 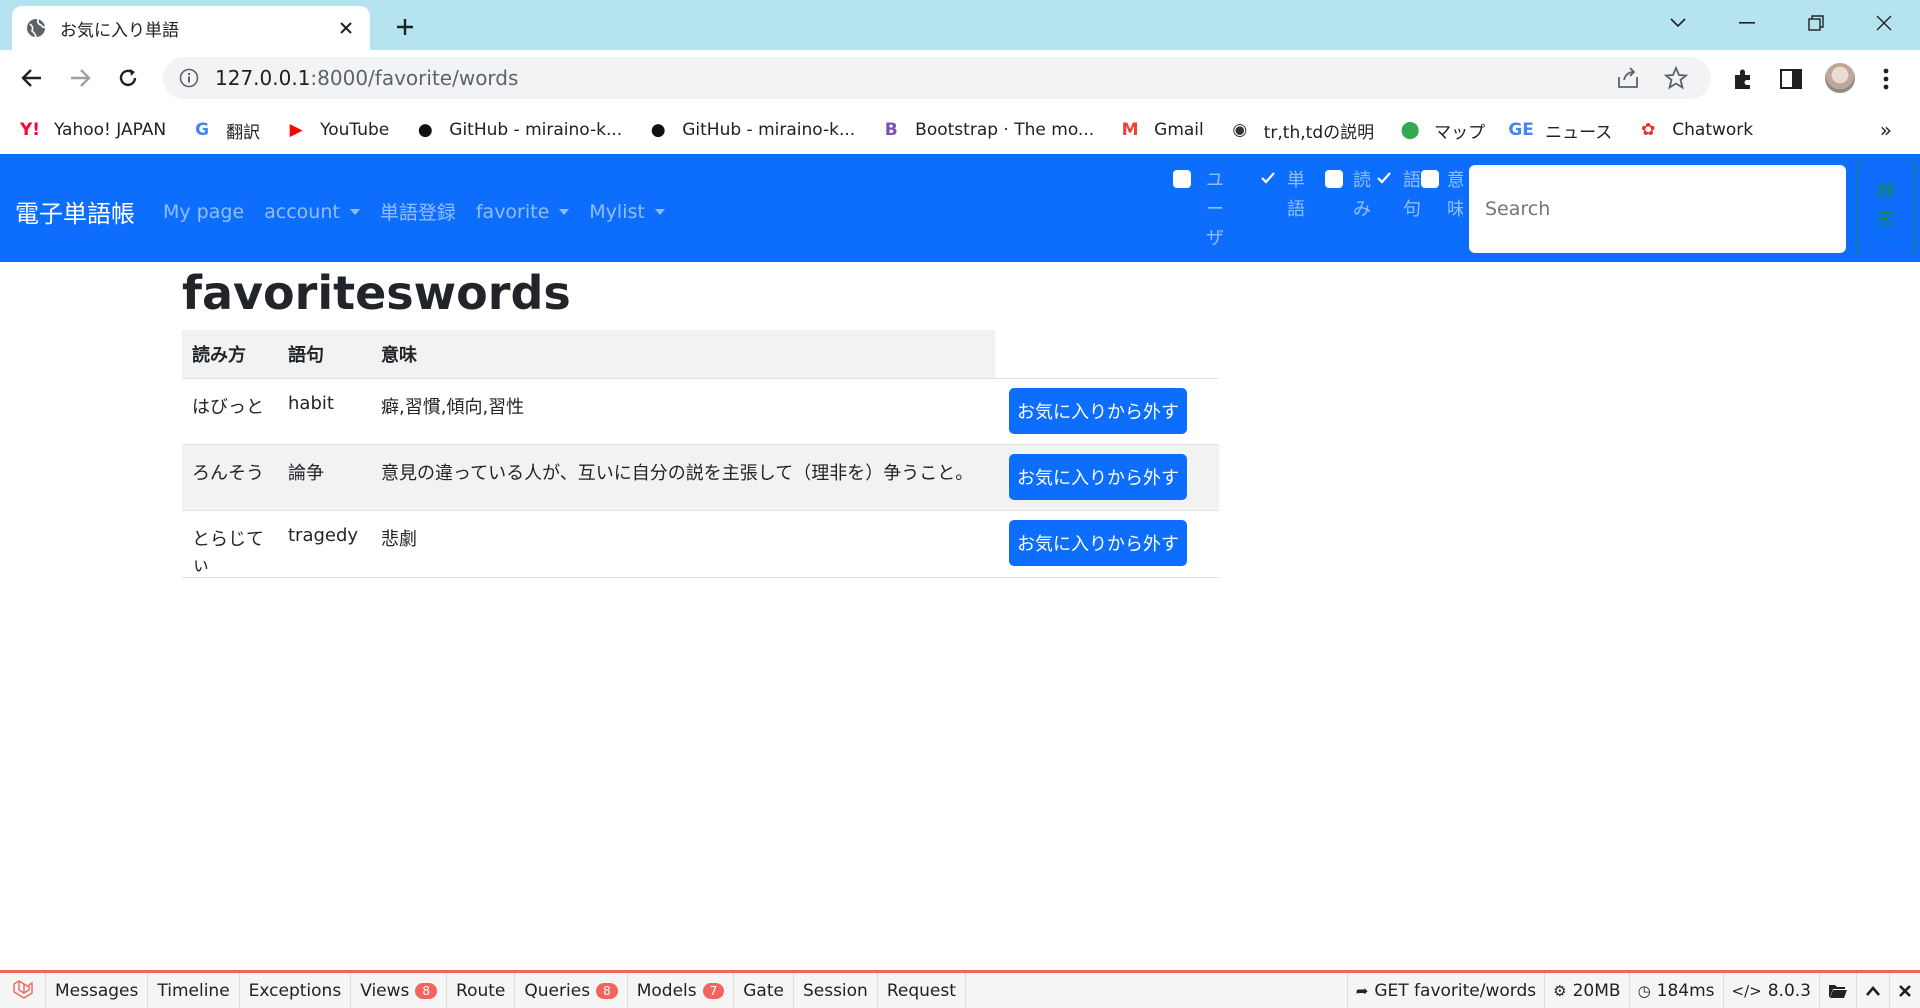 What do you see at coordinates (1840, 78) in the screenshot?
I see `profile-avatar` at bounding box center [1840, 78].